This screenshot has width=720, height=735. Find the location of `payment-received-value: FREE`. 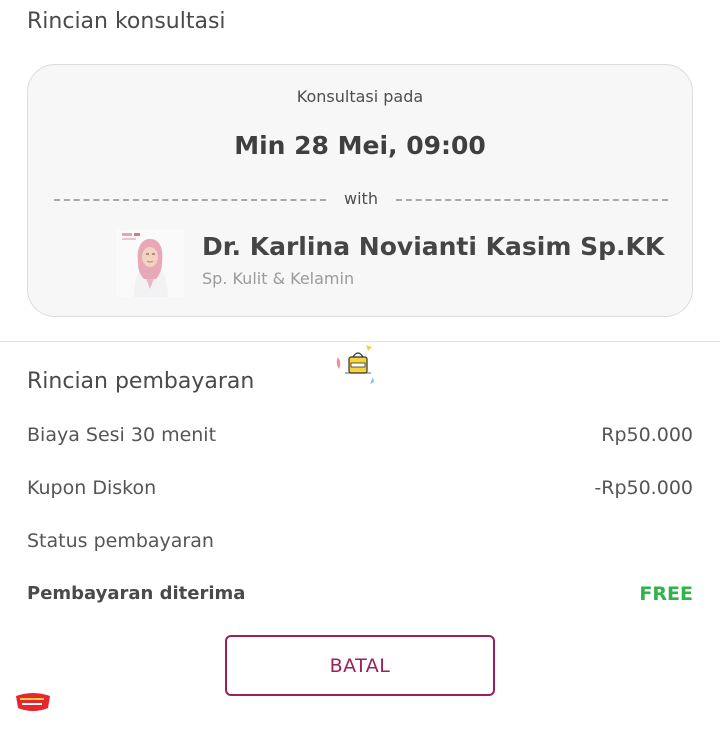

payment-received-value: FREE is located at coordinates (666, 594).